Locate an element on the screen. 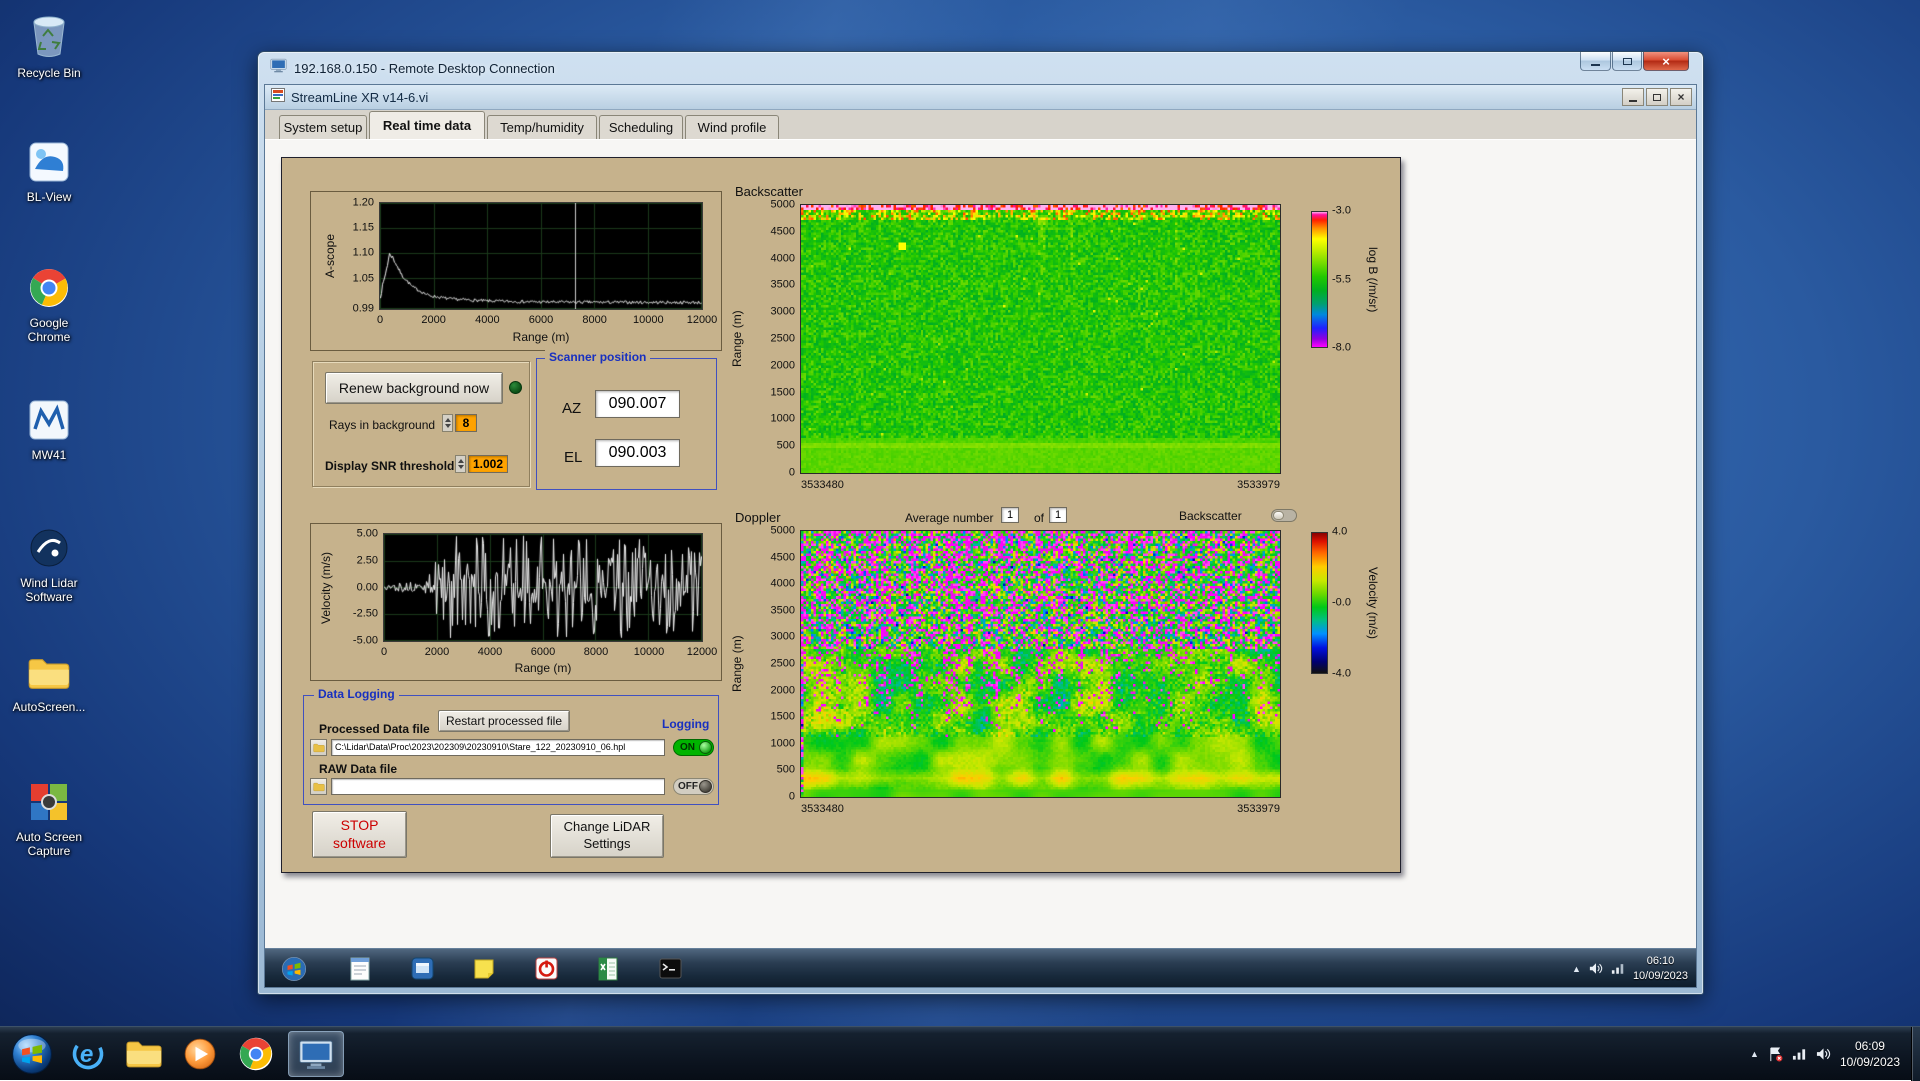 This screenshot has height=1081, width=1920. svg-text: e is located at coordinates (87, 1054).